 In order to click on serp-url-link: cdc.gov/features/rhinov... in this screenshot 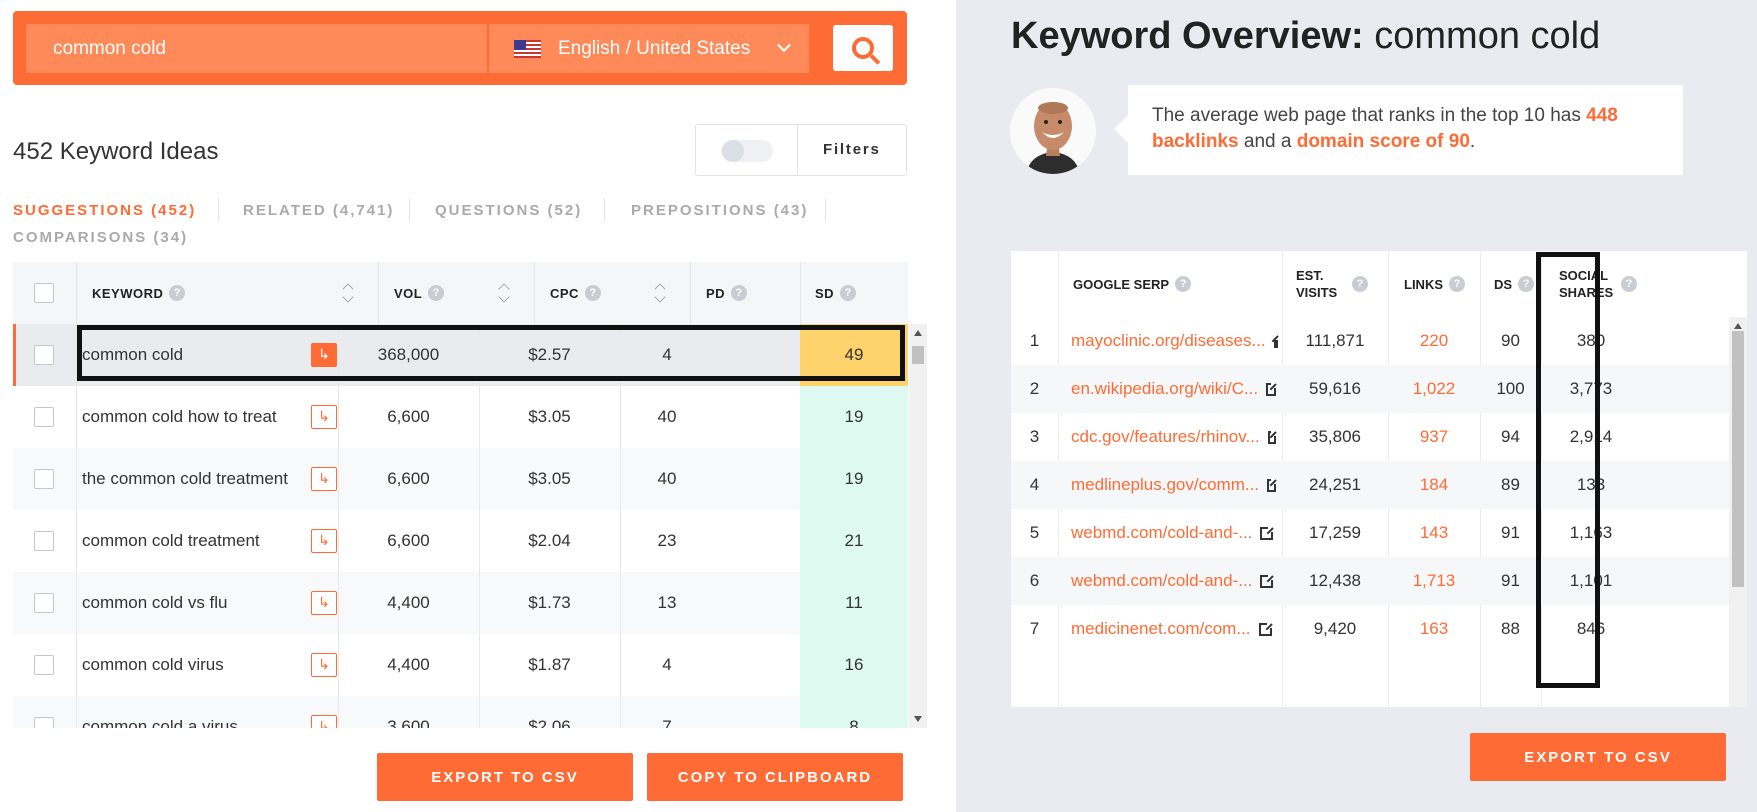, I will do `click(1174, 437)`.